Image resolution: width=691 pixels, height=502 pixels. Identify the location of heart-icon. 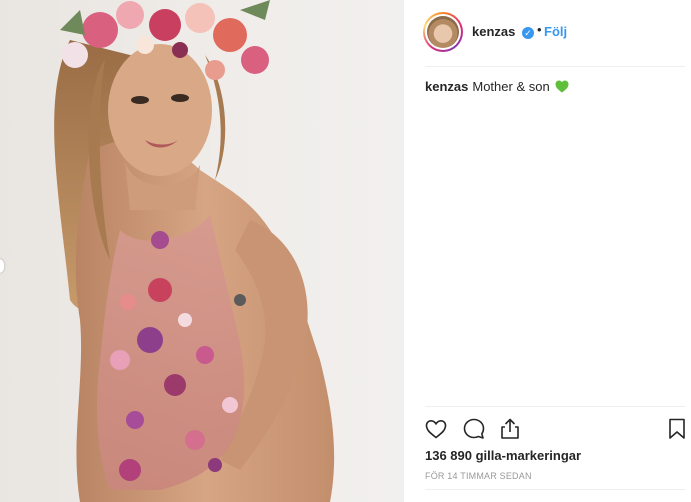
(436, 429).